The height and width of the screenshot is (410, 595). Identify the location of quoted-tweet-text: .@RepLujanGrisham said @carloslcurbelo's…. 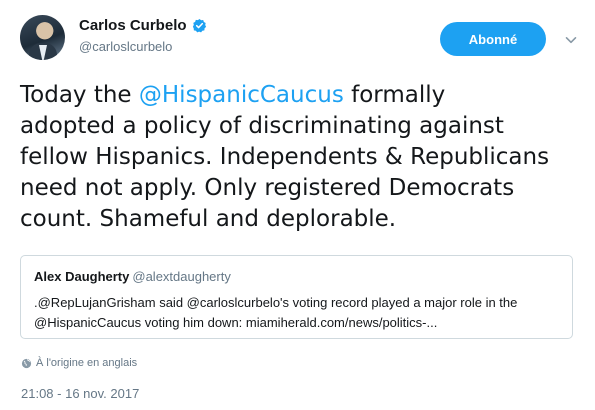
(296, 313).